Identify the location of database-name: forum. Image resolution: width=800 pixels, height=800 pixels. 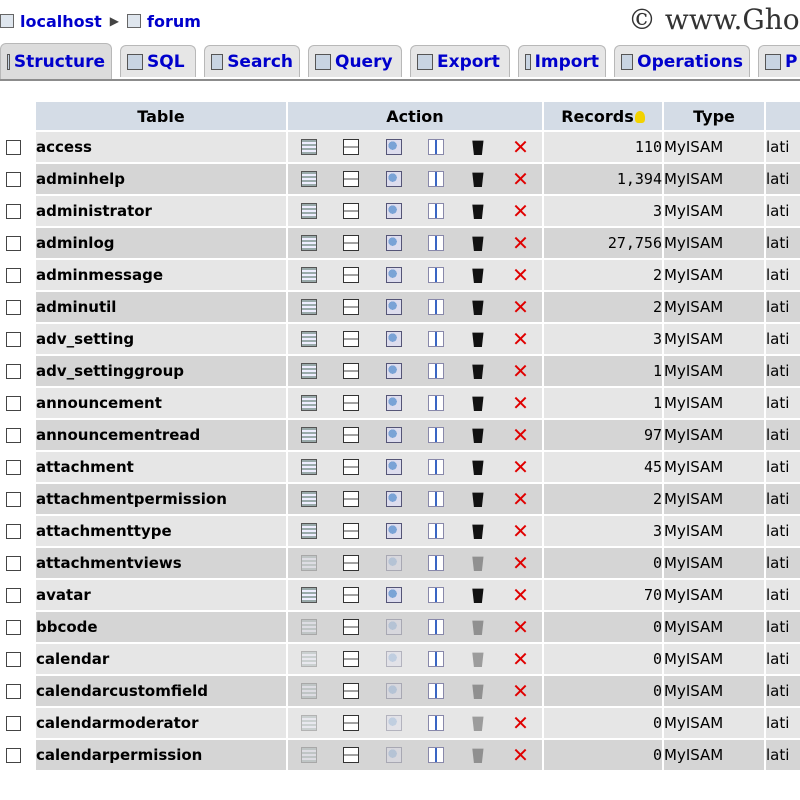
(174, 21).